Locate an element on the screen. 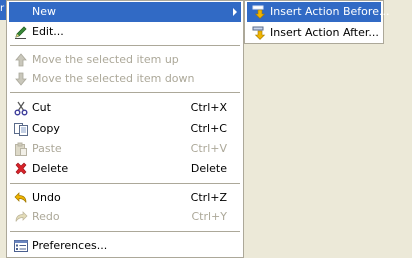 The image size is (412, 258). menu-item-shortcut: Ctrl+Z is located at coordinates (208, 197).